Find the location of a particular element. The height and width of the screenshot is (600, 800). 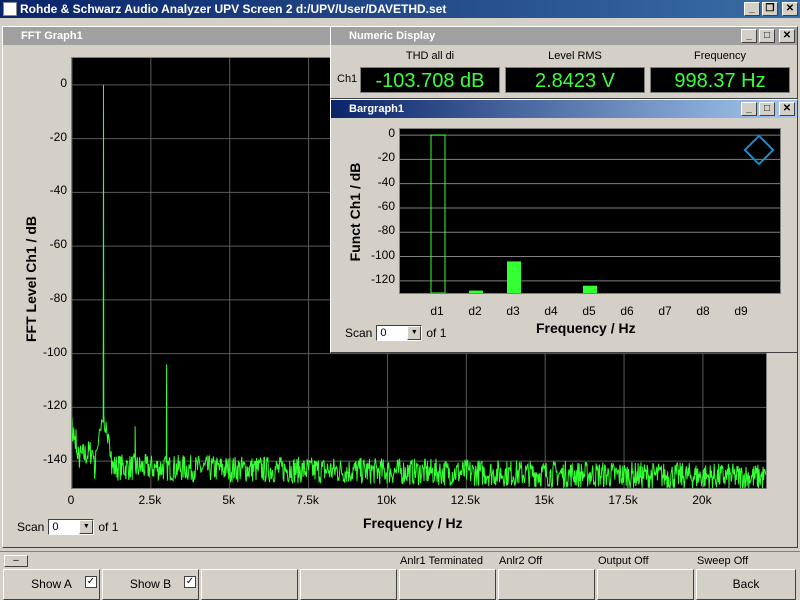

app-window-controls: _ ❐ ✕ is located at coordinates (771, 9).